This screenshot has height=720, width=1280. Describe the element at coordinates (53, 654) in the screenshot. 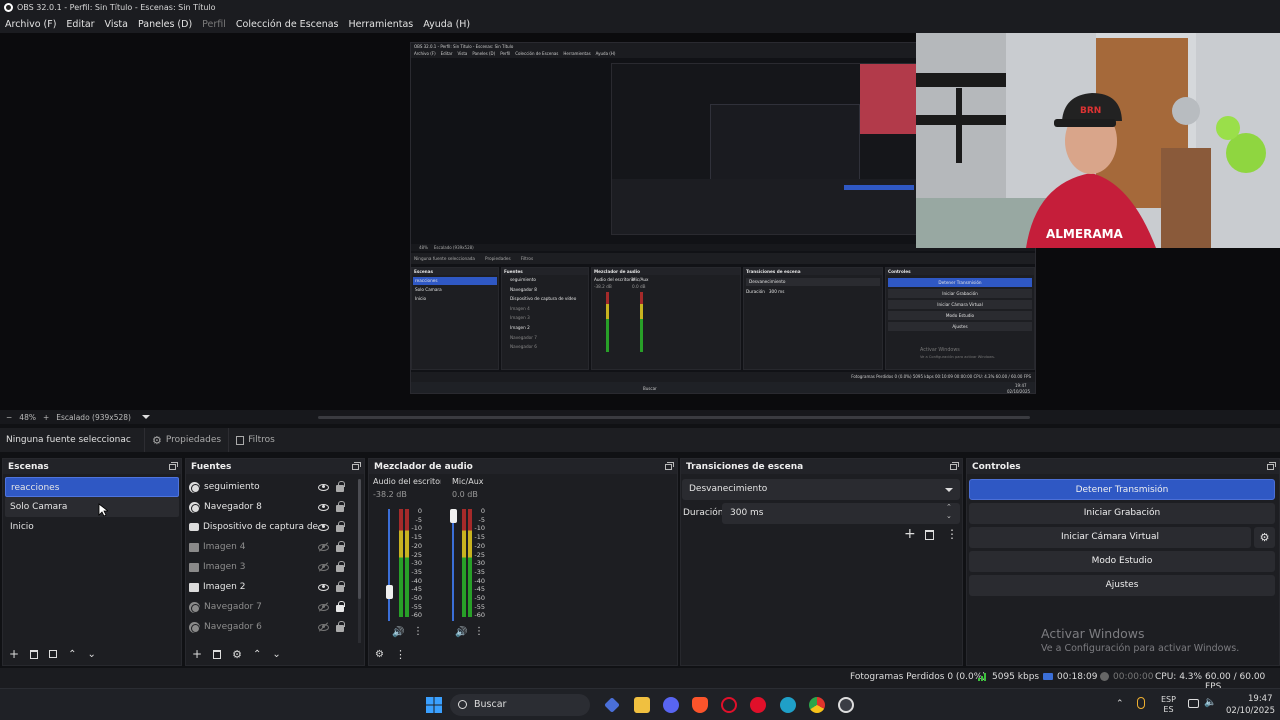

I see `scene-filters-icon` at that location.